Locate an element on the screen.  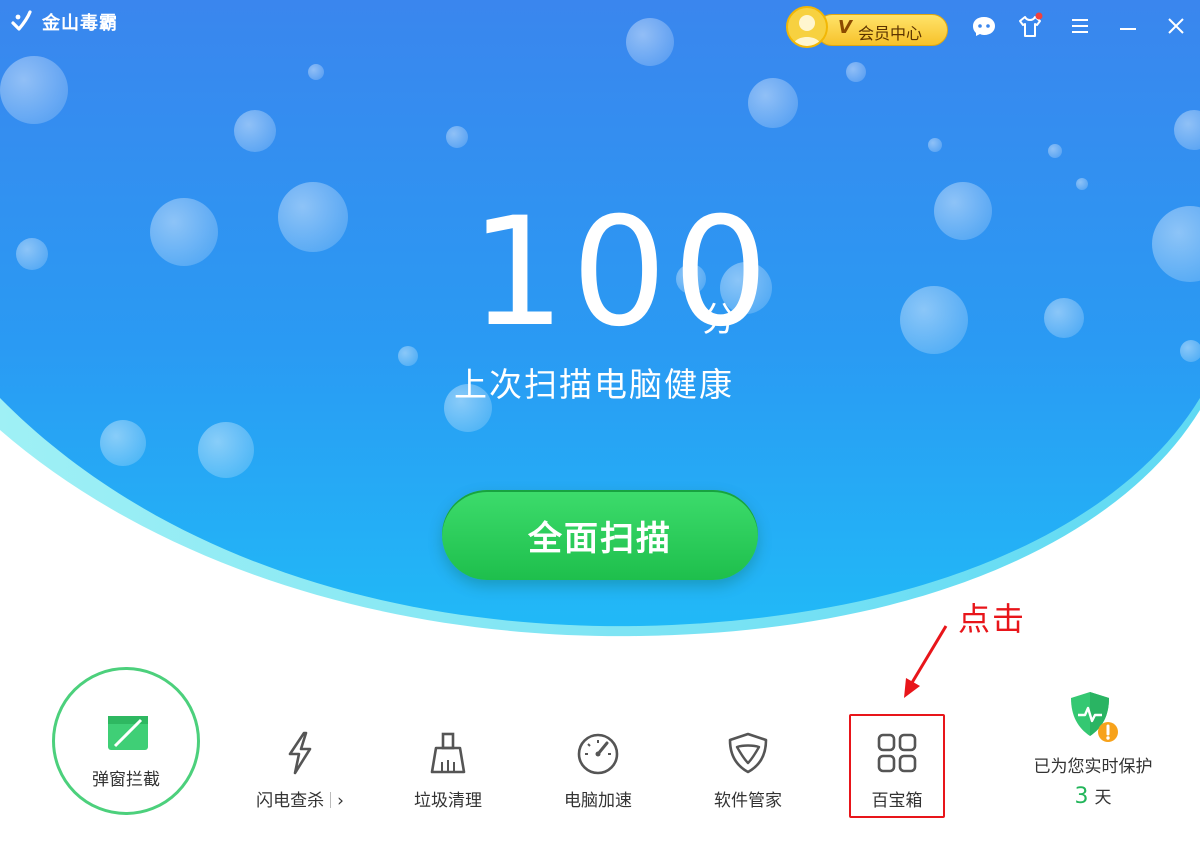
full-scan-button: 全面扫描 is located at coordinates (600, 535).